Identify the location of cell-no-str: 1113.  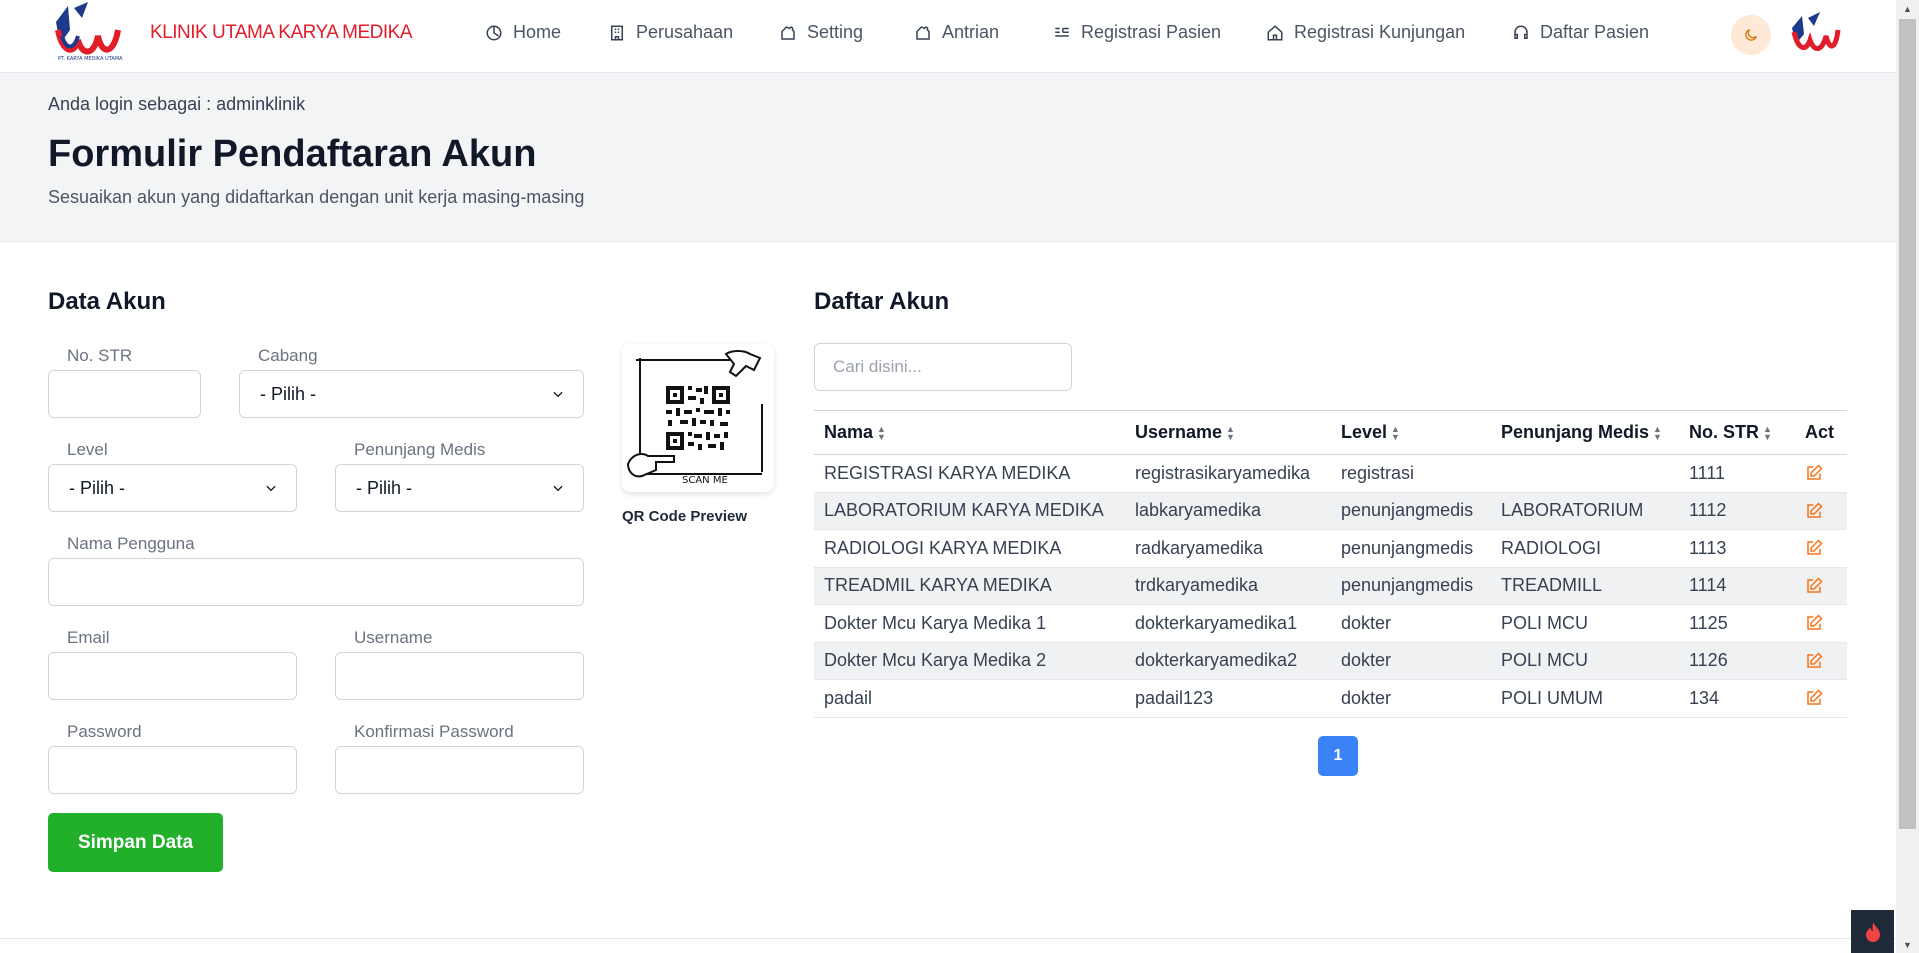
(1737, 548).